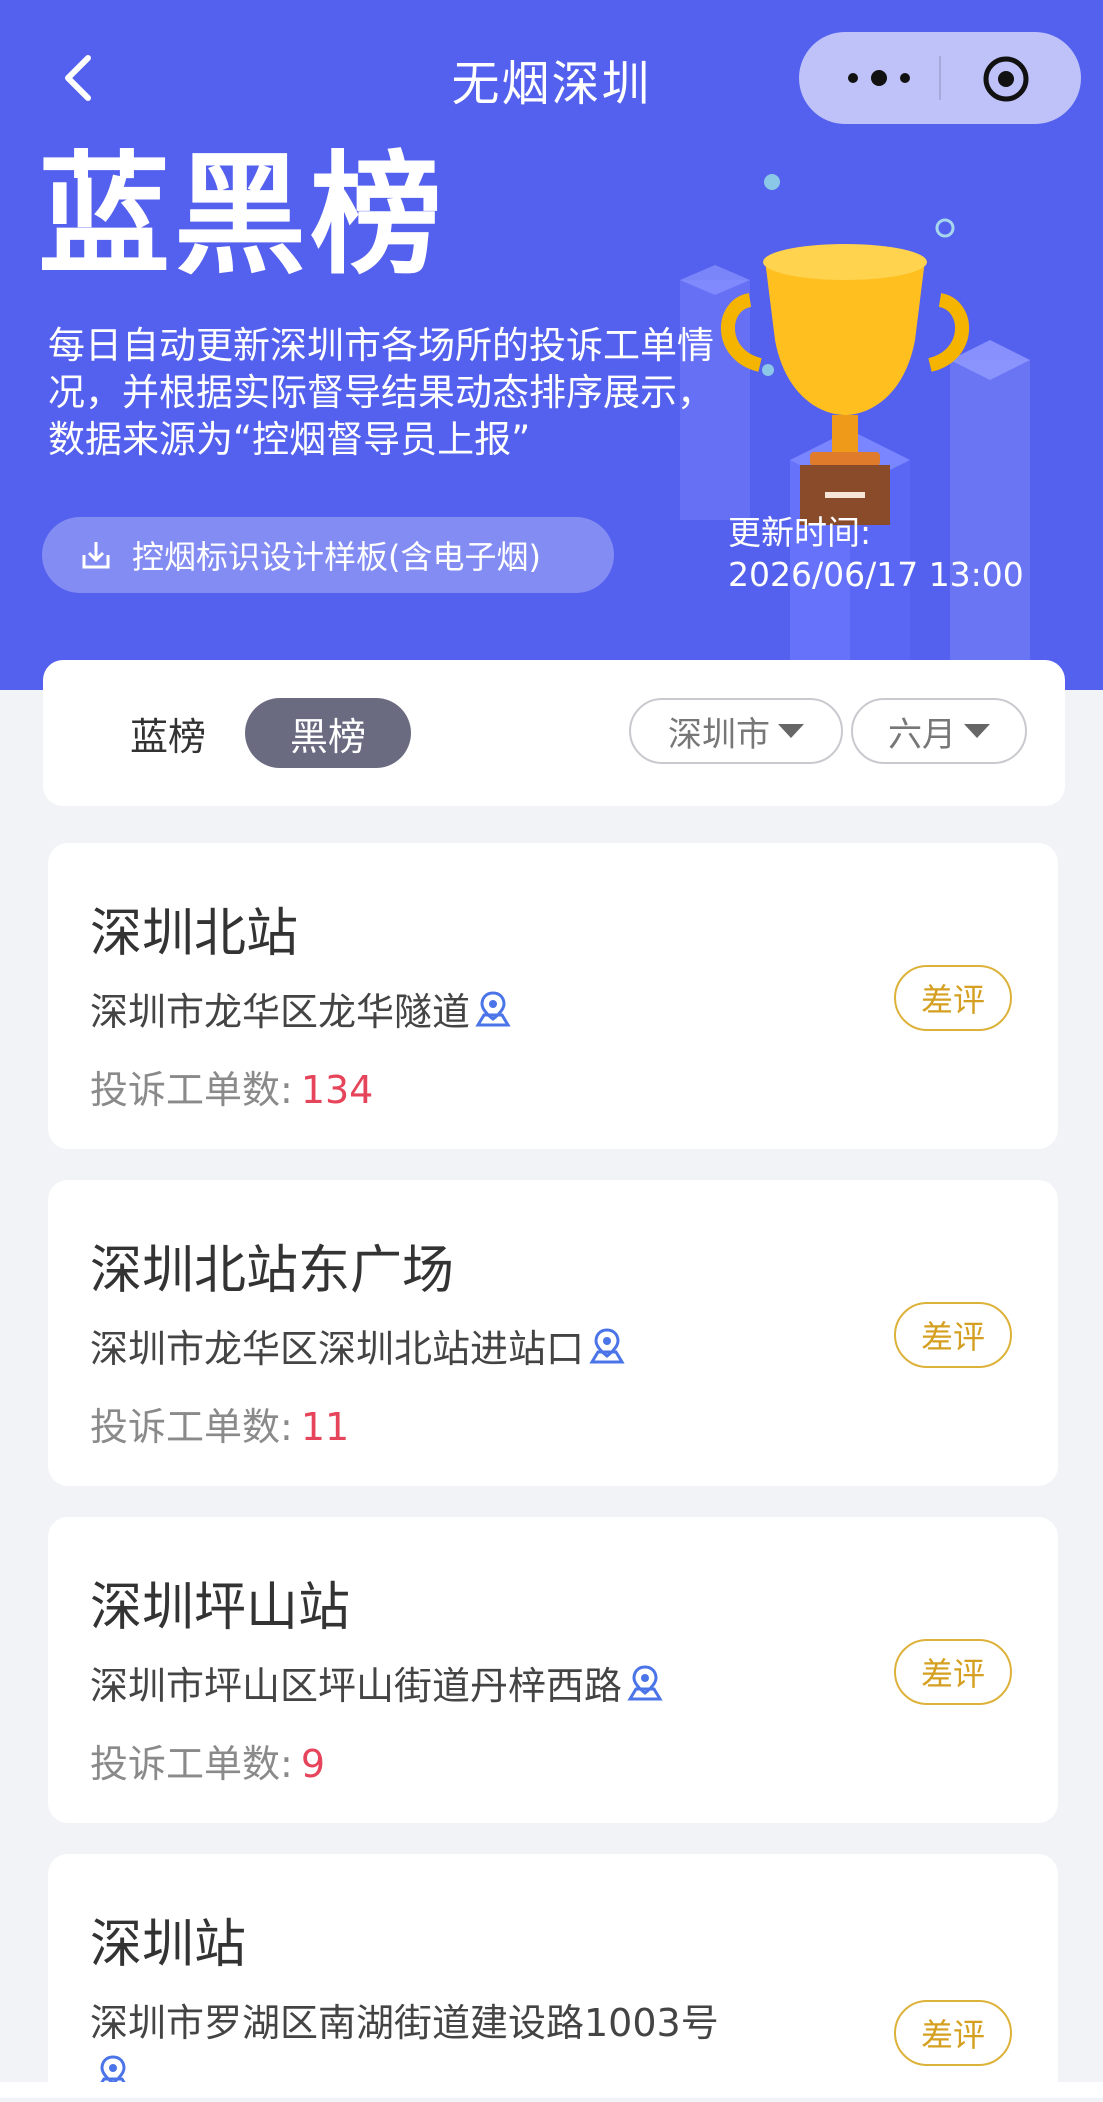 This screenshot has width=1103, height=2102. I want to click on address-text: 深圳市龙华区龙华隧道, so click(280, 1012).